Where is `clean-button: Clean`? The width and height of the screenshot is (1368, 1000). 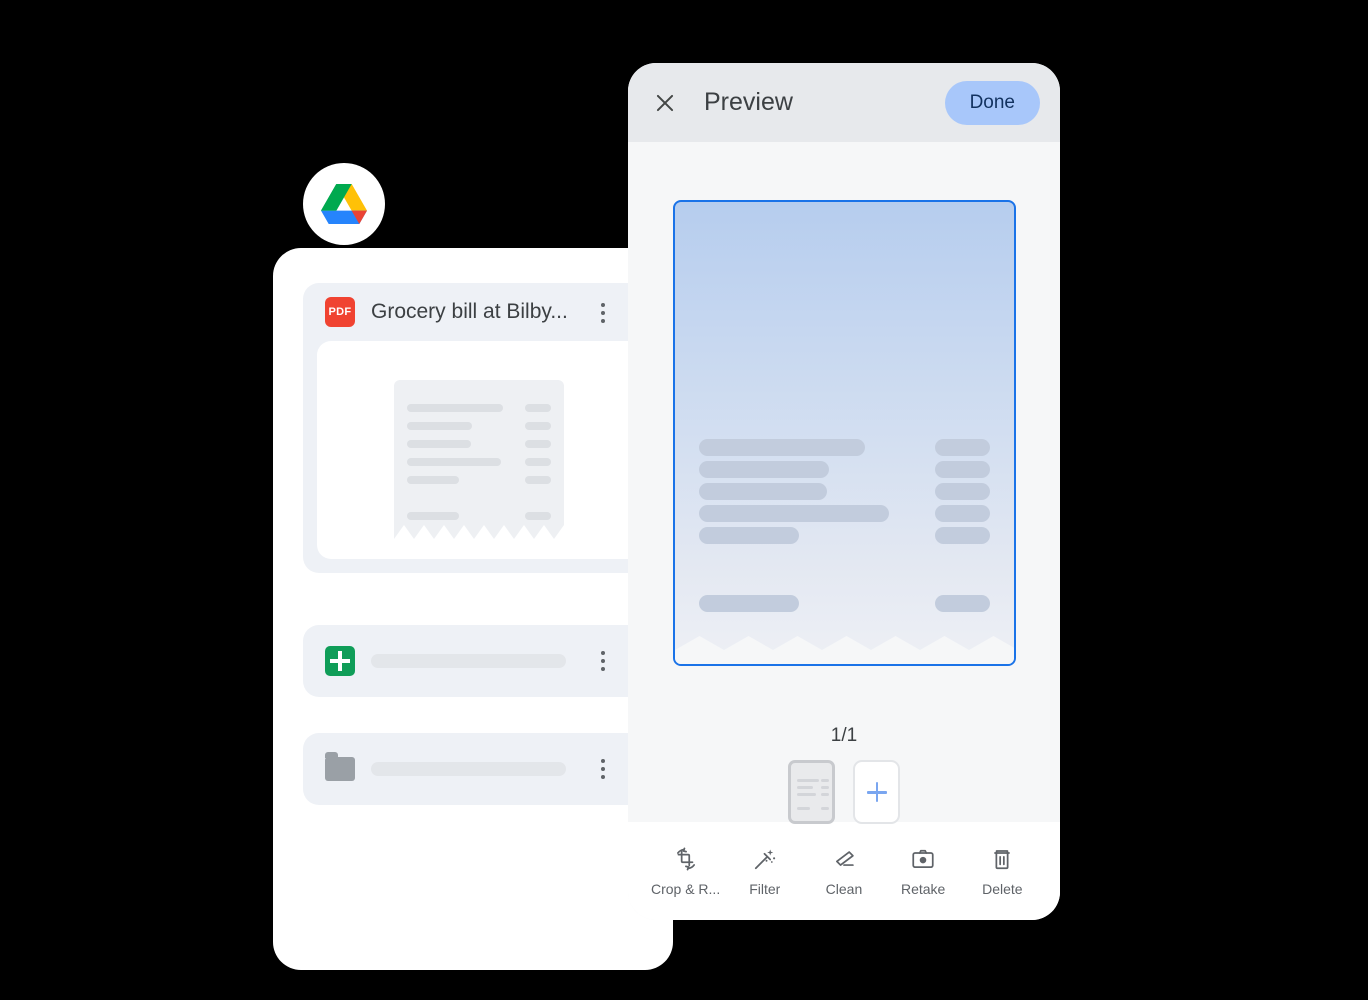
clean-button: Clean is located at coordinates (844, 871).